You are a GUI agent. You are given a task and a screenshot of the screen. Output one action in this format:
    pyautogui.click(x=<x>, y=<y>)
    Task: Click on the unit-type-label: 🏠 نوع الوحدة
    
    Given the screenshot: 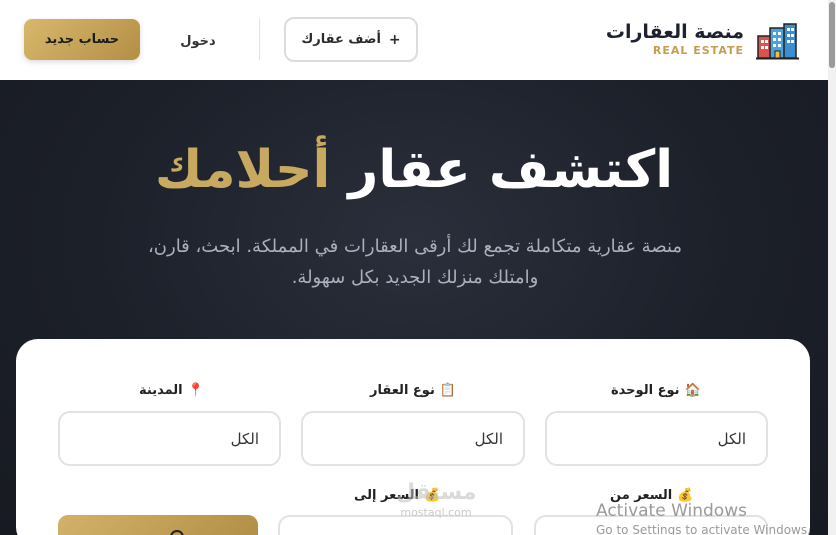 What is the action you would take?
    pyautogui.click(x=656, y=390)
    